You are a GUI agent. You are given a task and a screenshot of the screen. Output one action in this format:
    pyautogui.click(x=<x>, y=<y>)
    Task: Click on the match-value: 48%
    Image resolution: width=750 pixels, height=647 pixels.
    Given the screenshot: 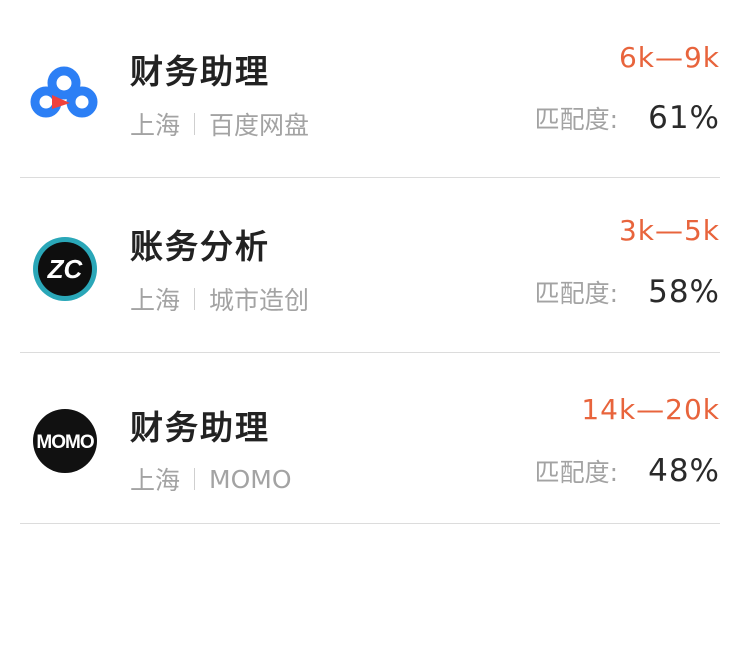 What is the action you would take?
    pyautogui.click(x=684, y=471)
    